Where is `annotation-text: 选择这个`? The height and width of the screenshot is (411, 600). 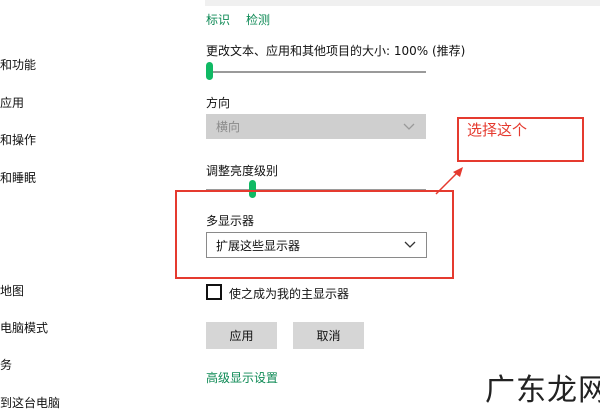
annotation-text: 选择这个 is located at coordinates (497, 130).